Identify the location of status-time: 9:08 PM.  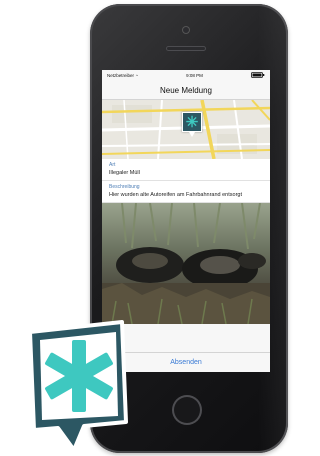
(194, 75).